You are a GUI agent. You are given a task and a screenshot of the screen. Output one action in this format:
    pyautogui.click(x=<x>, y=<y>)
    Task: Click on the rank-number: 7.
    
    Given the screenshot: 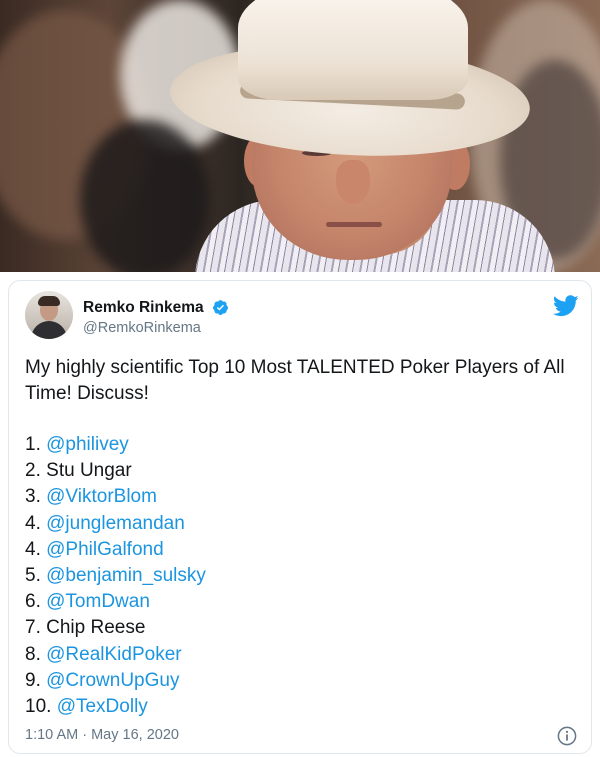 What is the action you would take?
    pyautogui.click(x=33, y=628)
    